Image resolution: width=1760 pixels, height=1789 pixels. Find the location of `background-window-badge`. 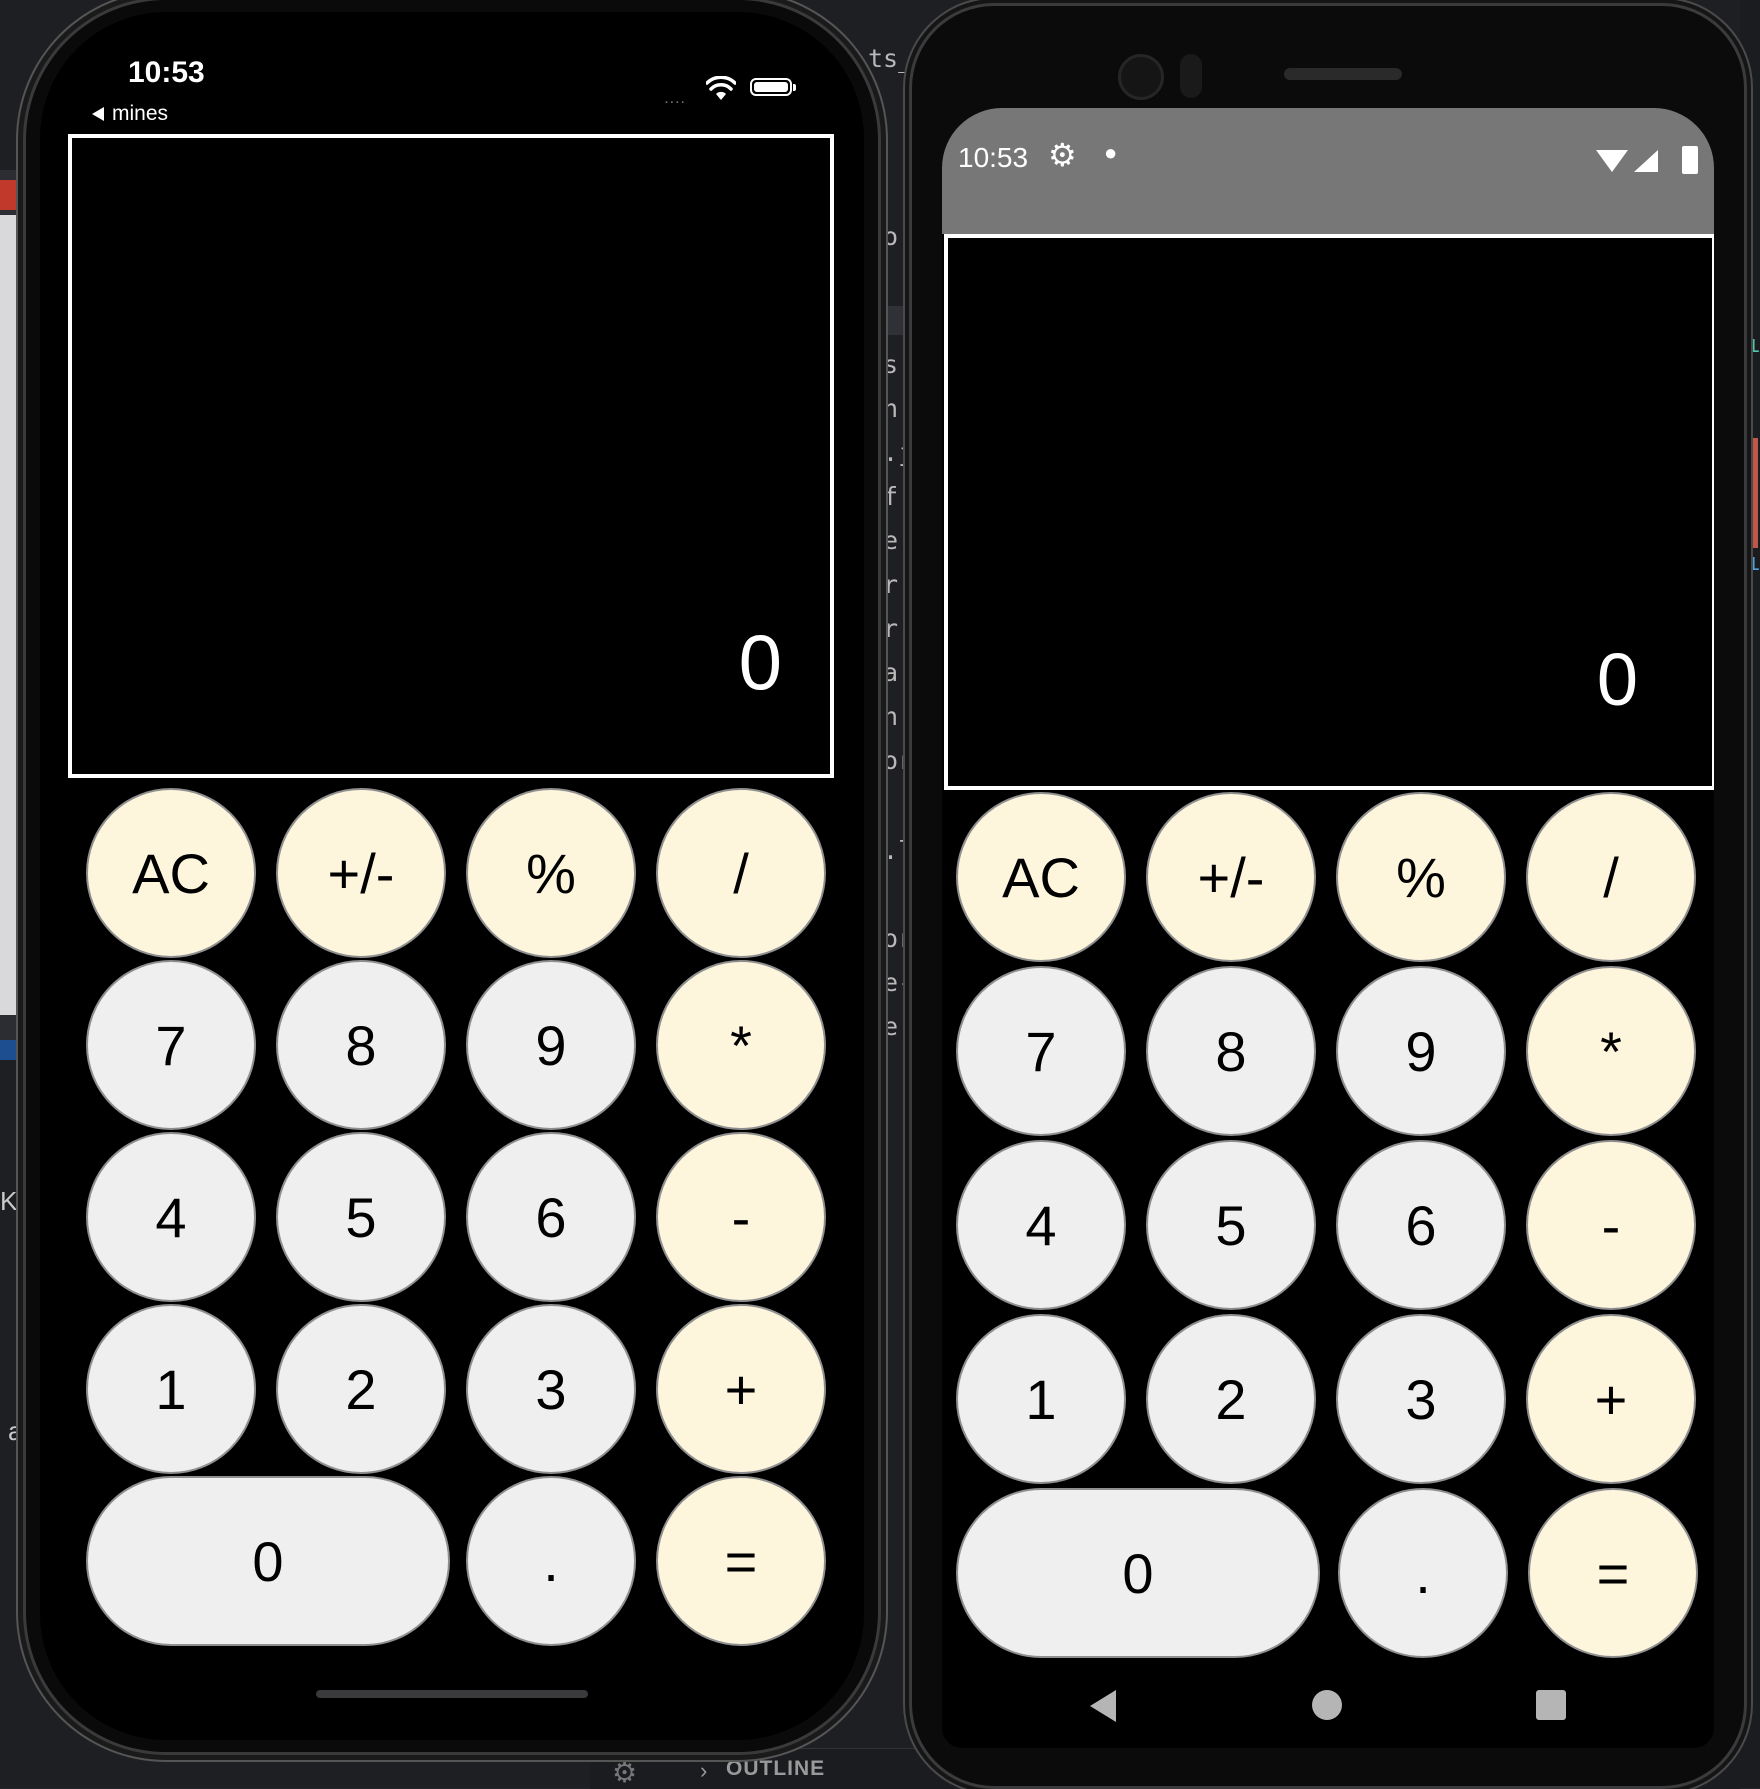

background-window-badge is located at coordinates (11, 1050).